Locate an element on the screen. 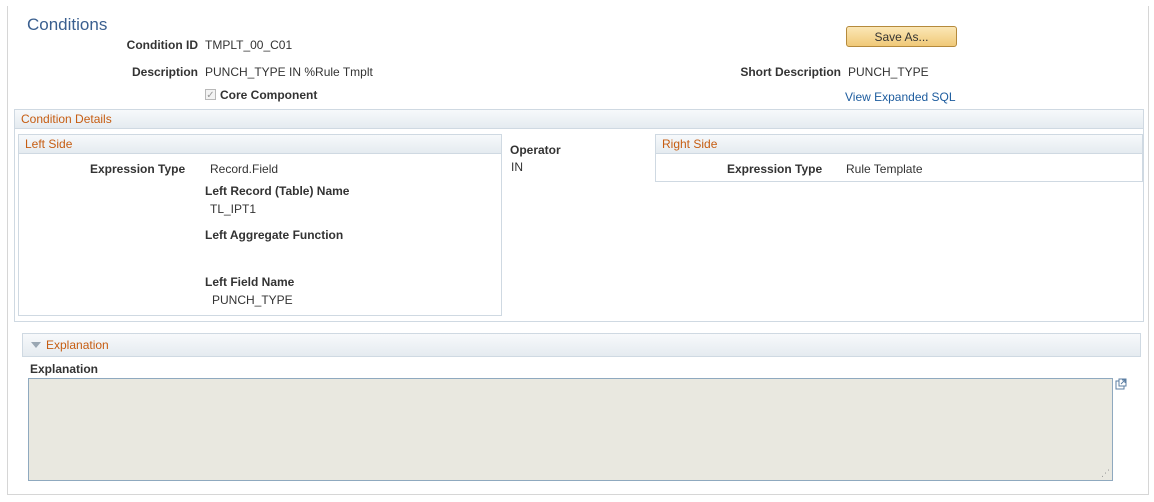 This screenshot has height=502, width=1154. left-field-name-label: Left Field Name is located at coordinates (250, 282).